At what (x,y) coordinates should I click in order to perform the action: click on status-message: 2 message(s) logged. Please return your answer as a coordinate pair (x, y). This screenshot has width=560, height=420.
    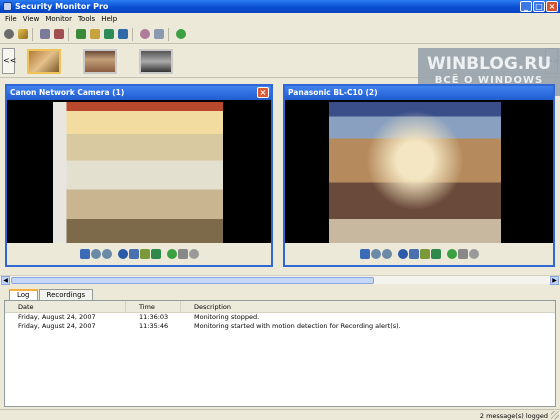
    Looking at the image, I should click on (513, 416).